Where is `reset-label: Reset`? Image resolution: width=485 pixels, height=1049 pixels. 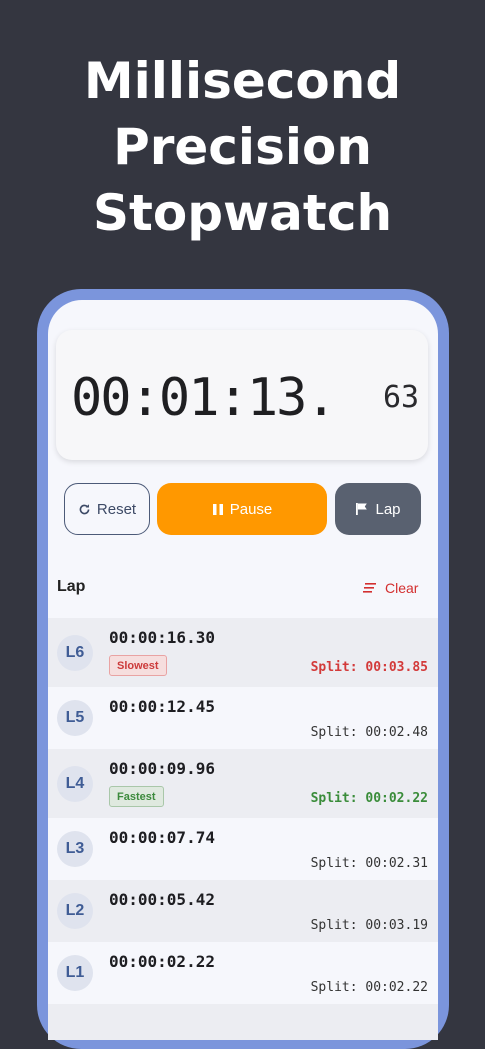 reset-label: Reset is located at coordinates (116, 509).